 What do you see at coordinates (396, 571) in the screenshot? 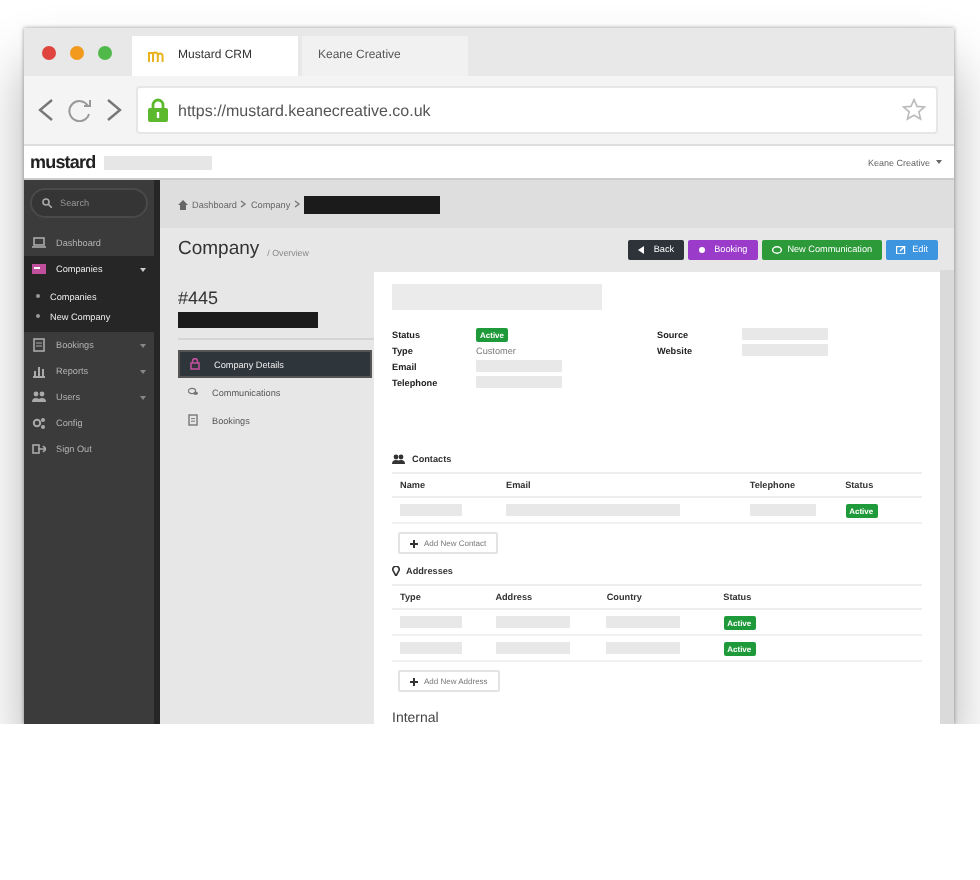
I see `map-pin-icon` at bounding box center [396, 571].